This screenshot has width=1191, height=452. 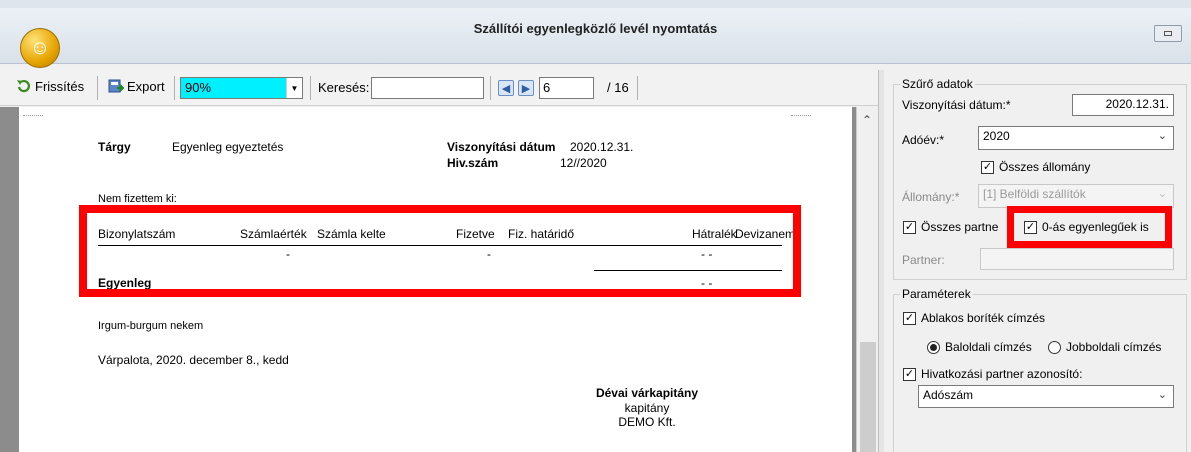 What do you see at coordinates (618, 87) in the screenshot?
I see `page-total: / 16` at bounding box center [618, 87].